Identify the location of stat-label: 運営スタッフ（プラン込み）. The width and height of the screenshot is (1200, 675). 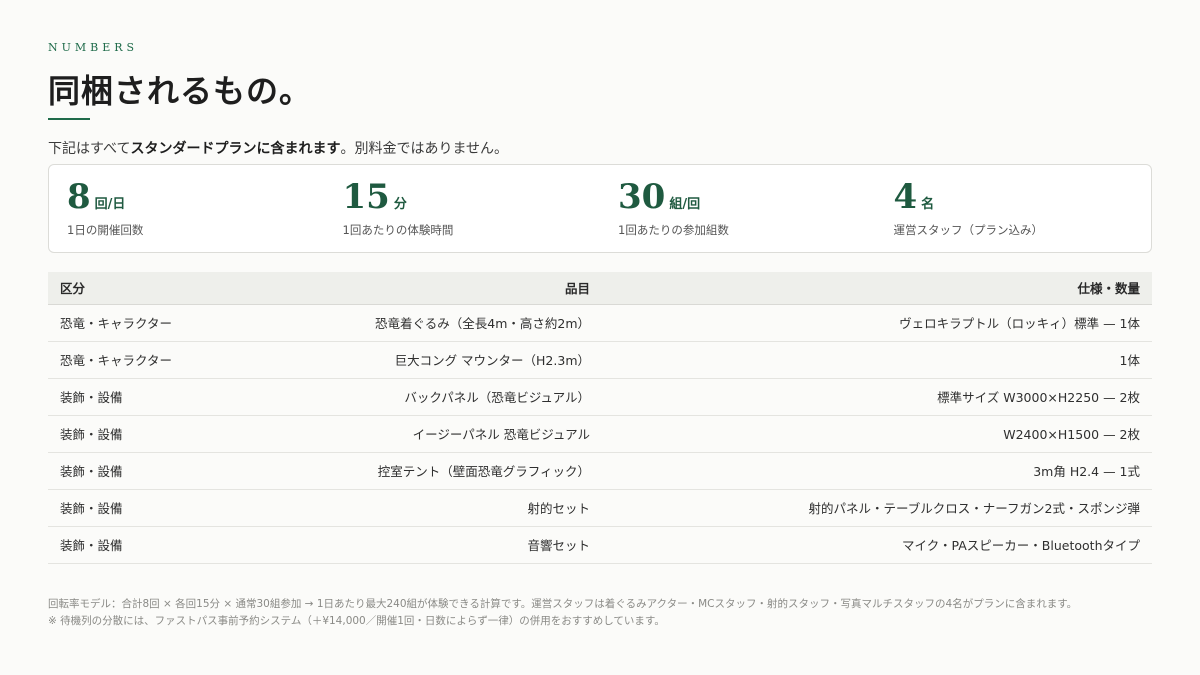
(968, 230).